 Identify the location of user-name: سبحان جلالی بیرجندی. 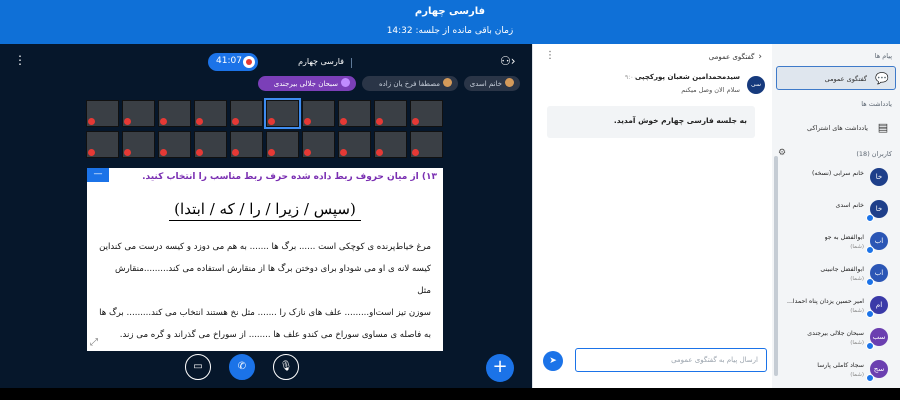
(835, 333).